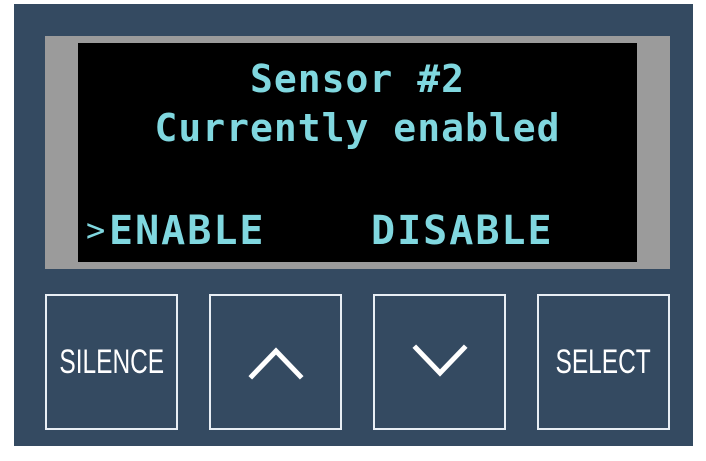 The width and height of the screenshot is (706, 461). I want to click on option-enable: ENABLE, so click(187, 231).